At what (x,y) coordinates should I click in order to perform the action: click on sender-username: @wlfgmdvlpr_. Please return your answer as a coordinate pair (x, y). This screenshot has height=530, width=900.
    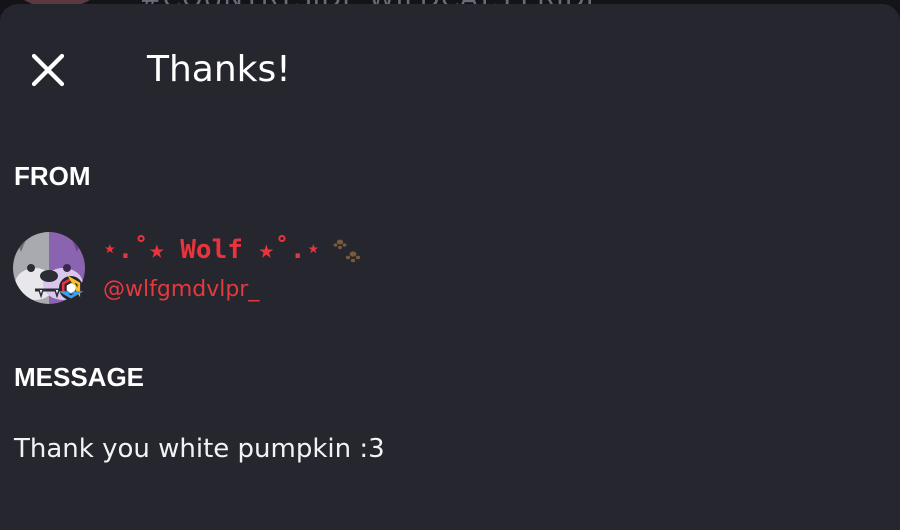
    Looking at the image, I should click on (181, 290).